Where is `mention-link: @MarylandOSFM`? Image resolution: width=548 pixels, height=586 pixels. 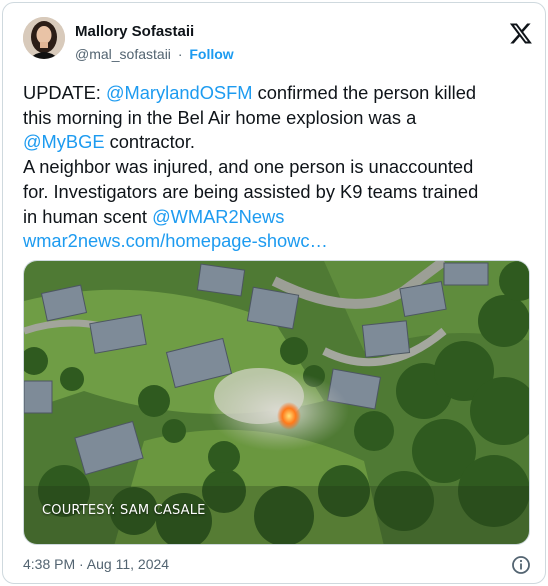 mention-link: @MarylandOSFM is located at coordinates (179, 92).